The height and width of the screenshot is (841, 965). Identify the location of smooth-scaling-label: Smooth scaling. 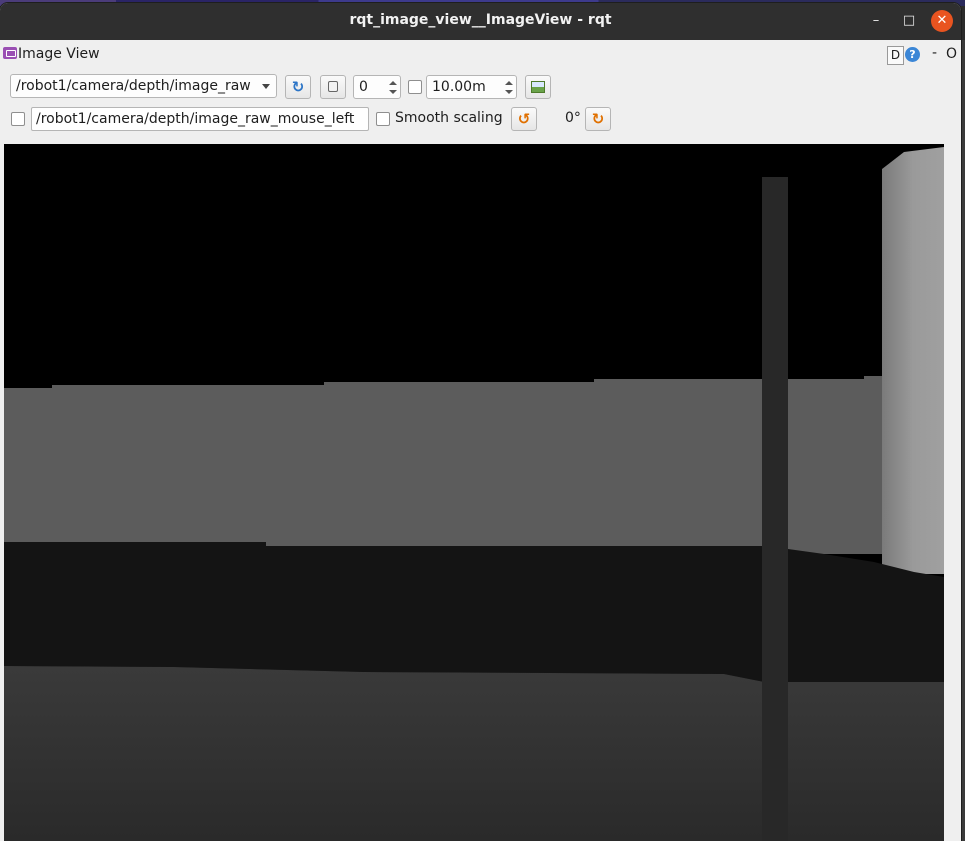
(449, 118).